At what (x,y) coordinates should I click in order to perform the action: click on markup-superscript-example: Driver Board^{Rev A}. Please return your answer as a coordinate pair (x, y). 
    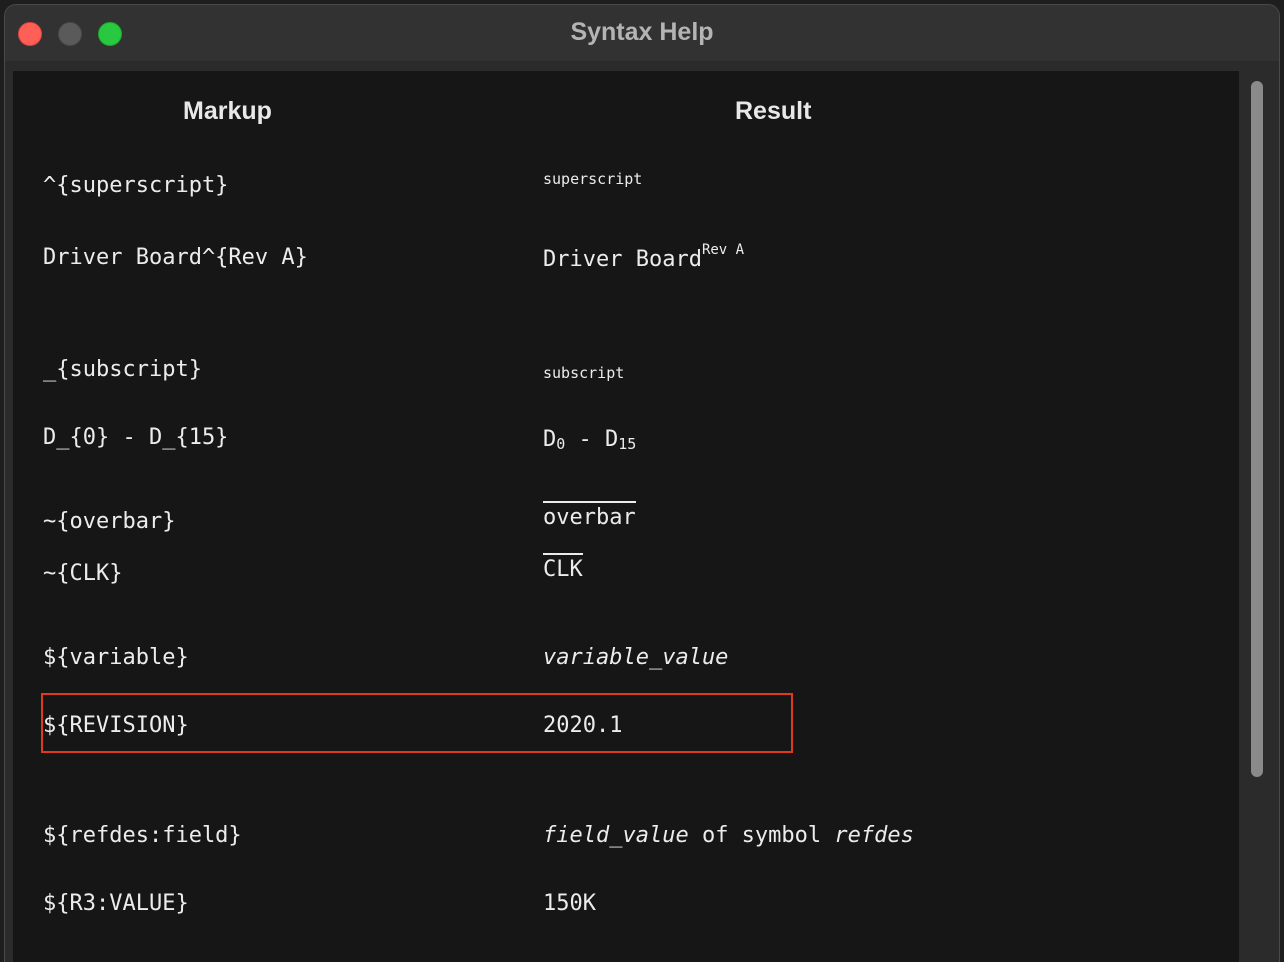
    Looking at the image, I should click on (175, 257).